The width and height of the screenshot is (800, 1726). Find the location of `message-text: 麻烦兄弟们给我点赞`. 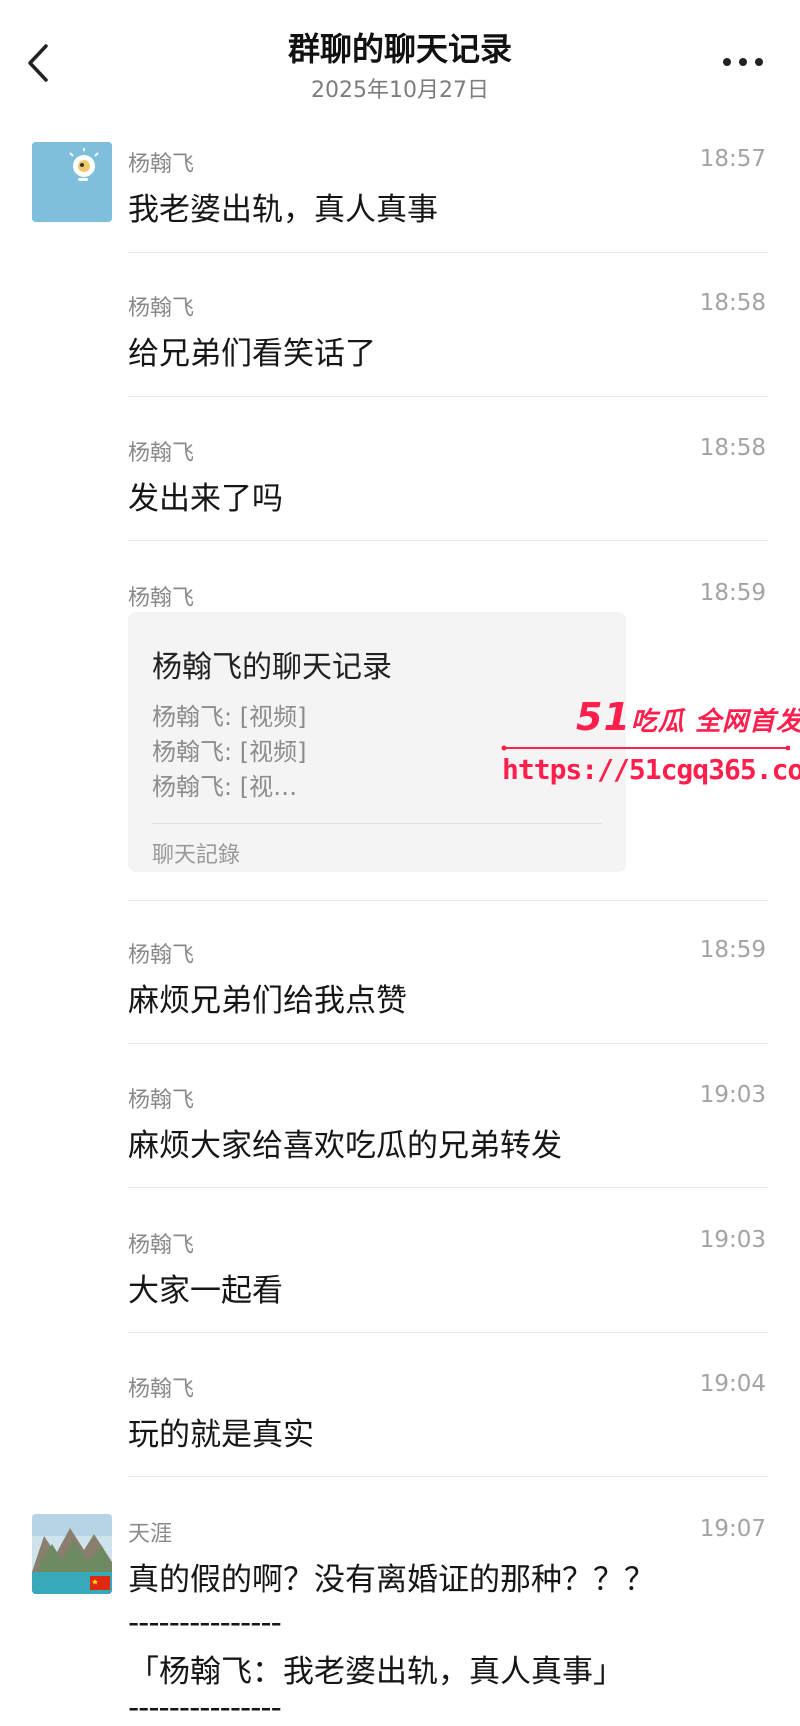

message-text: 麻烦兄弟们给我点赞 is located at coordinates (267, 997).